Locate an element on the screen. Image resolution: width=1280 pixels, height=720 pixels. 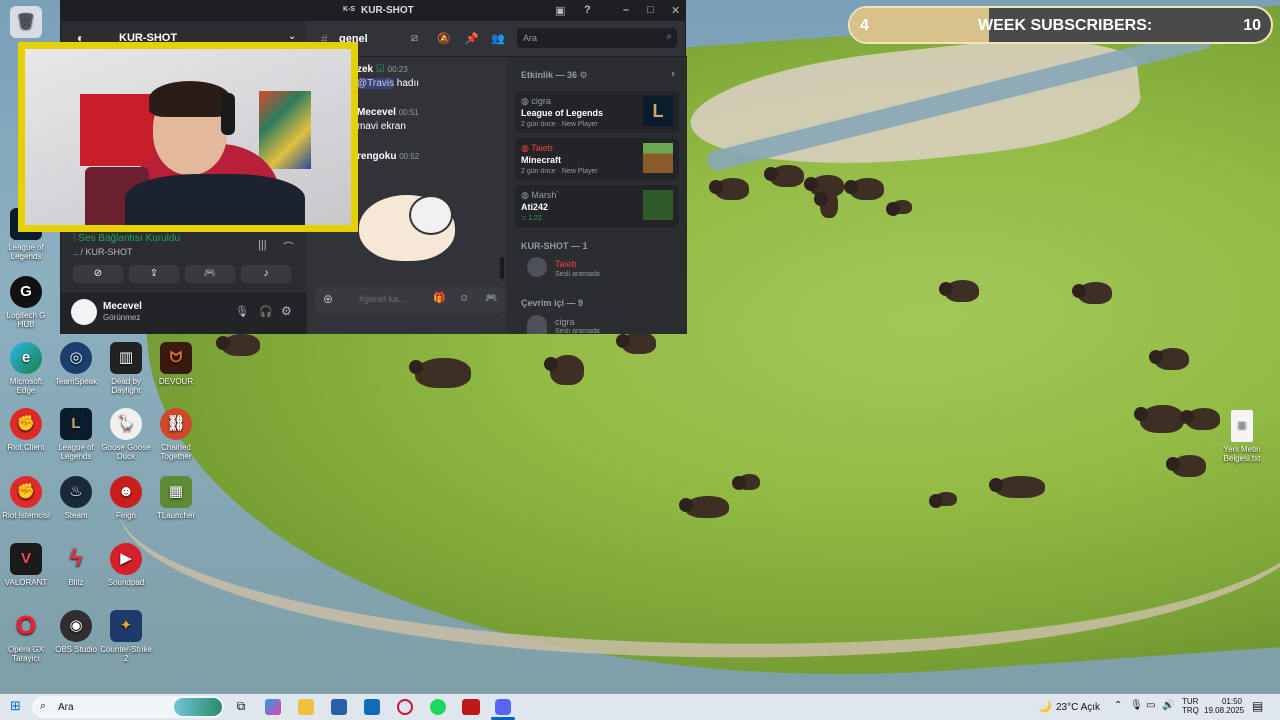
desktop-icon-devour: ᗢ DEVOUR is located at coordinates (176, 364).